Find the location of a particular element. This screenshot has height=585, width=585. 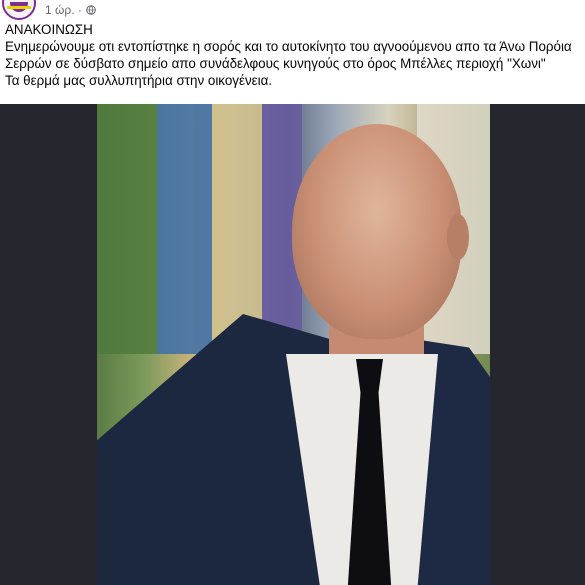

post-heading: ΑΝΑΚΟΙΝΩΣΗ is located at coordinates (49, 29).